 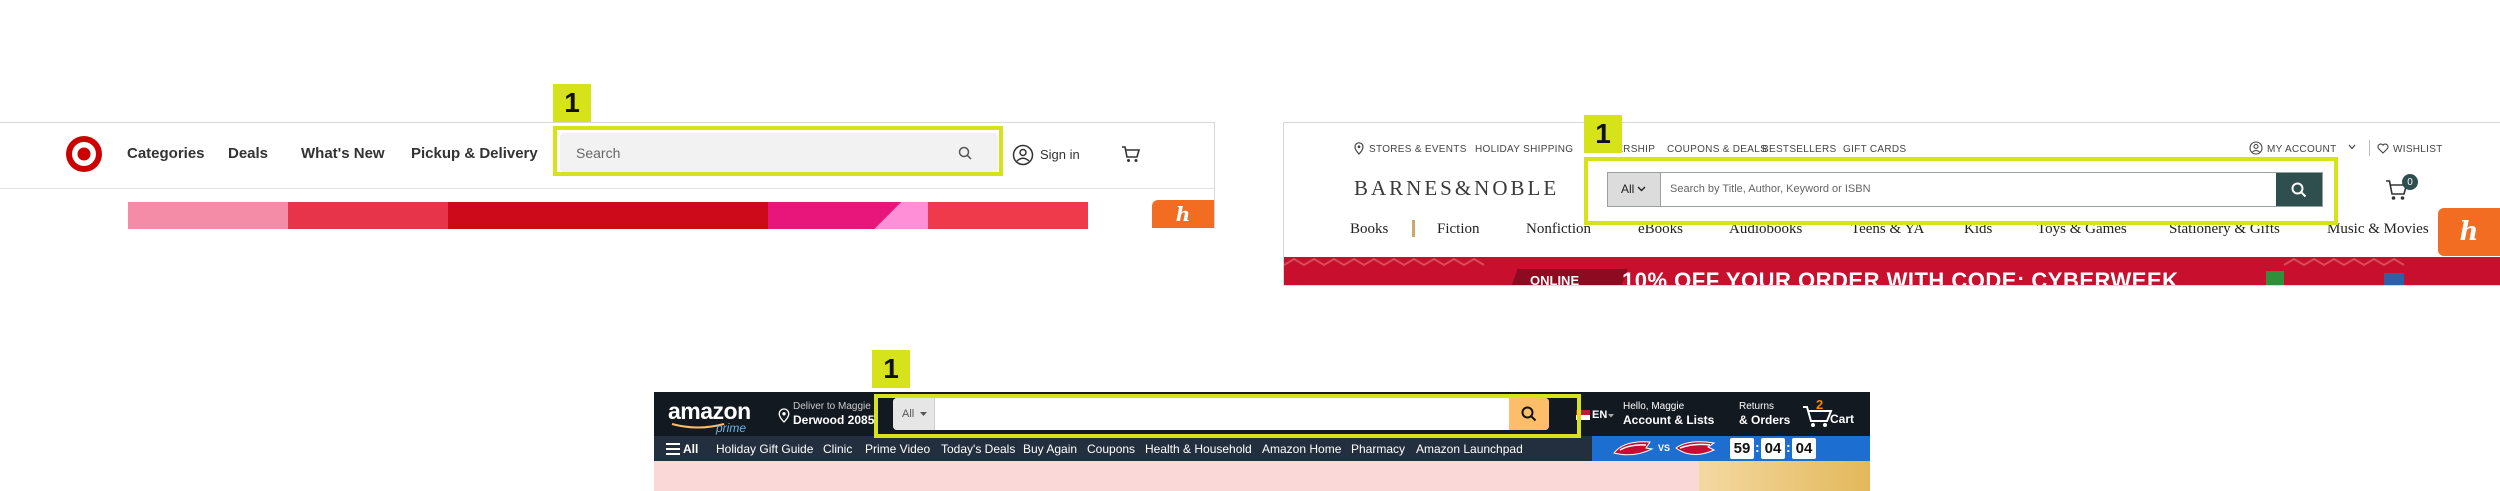 I want to click on account-greeting: Hello, Maggie, so click(x=1653, y=406).